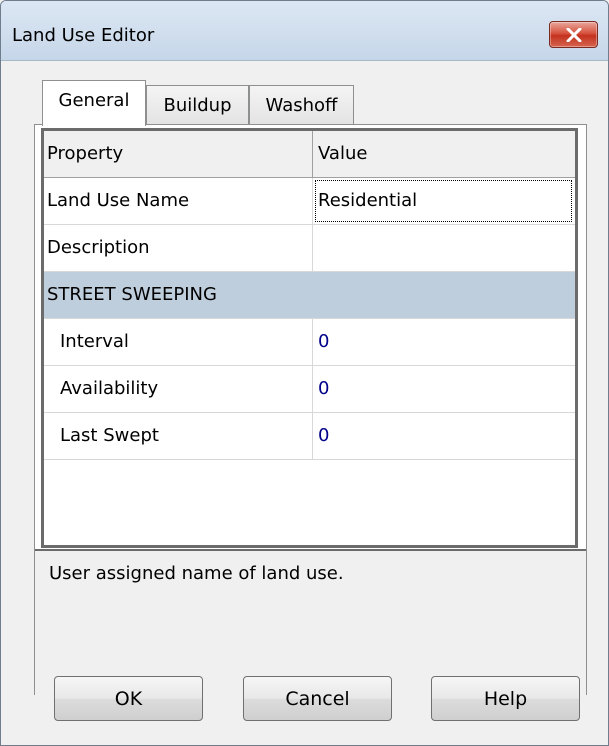 The image size is (609, 746). Describe the element at coordinates (505, 698) in the screenshot. I see `help-button: Help` at that location.